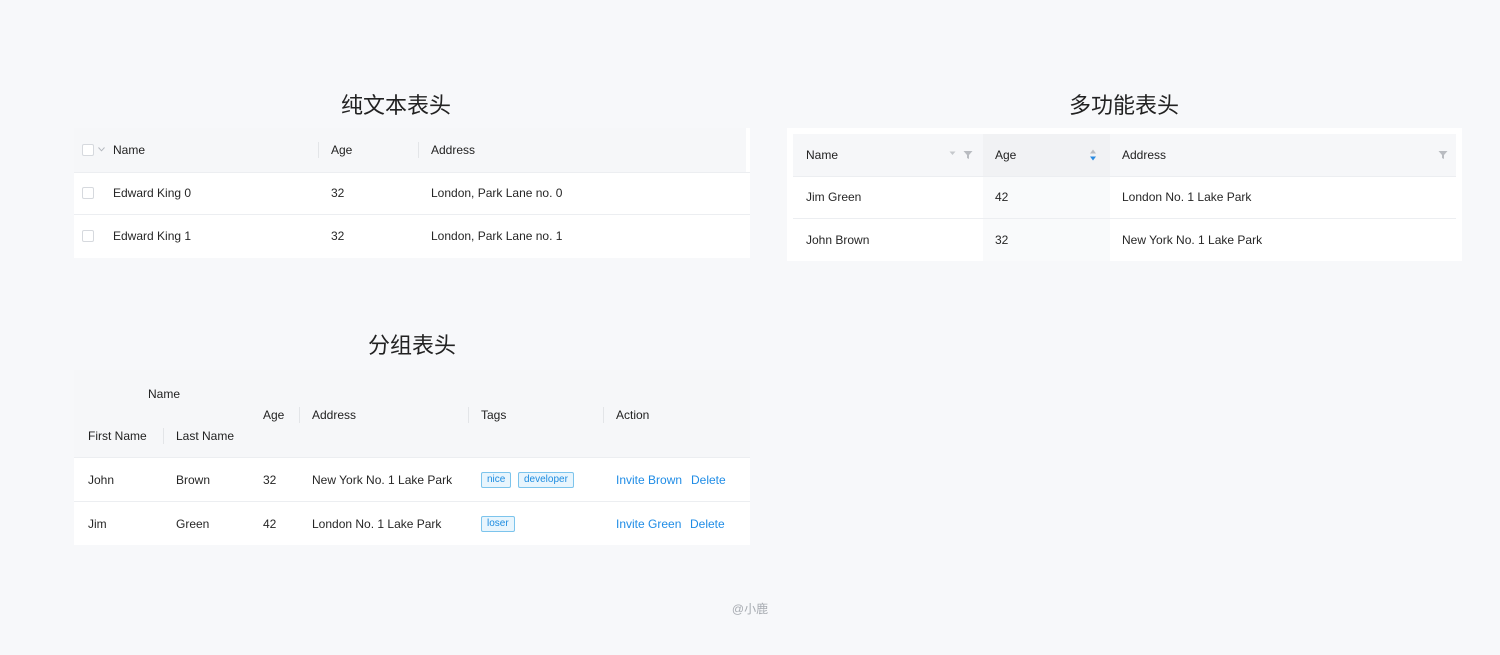  I want to click on plain-table-header, so click(410, 150).